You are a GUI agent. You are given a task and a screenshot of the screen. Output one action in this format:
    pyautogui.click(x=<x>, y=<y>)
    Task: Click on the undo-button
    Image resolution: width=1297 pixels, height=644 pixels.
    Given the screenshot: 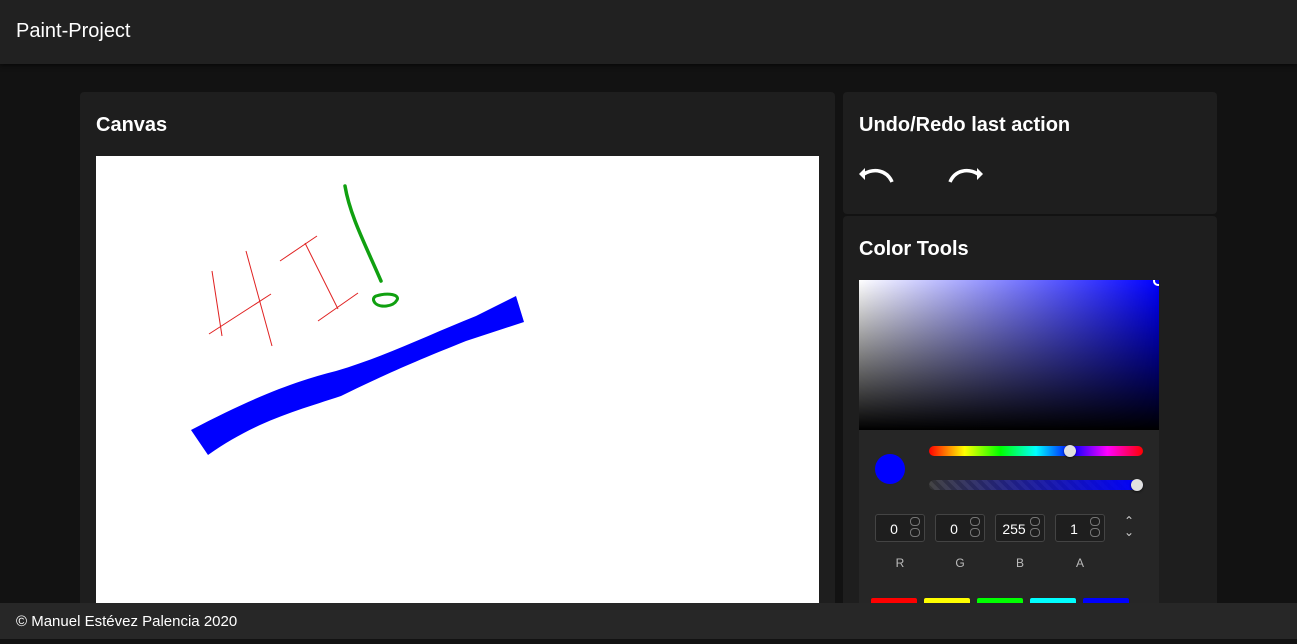 What is the action you would take?
    pyautogui.click(x=877, y=178)
    